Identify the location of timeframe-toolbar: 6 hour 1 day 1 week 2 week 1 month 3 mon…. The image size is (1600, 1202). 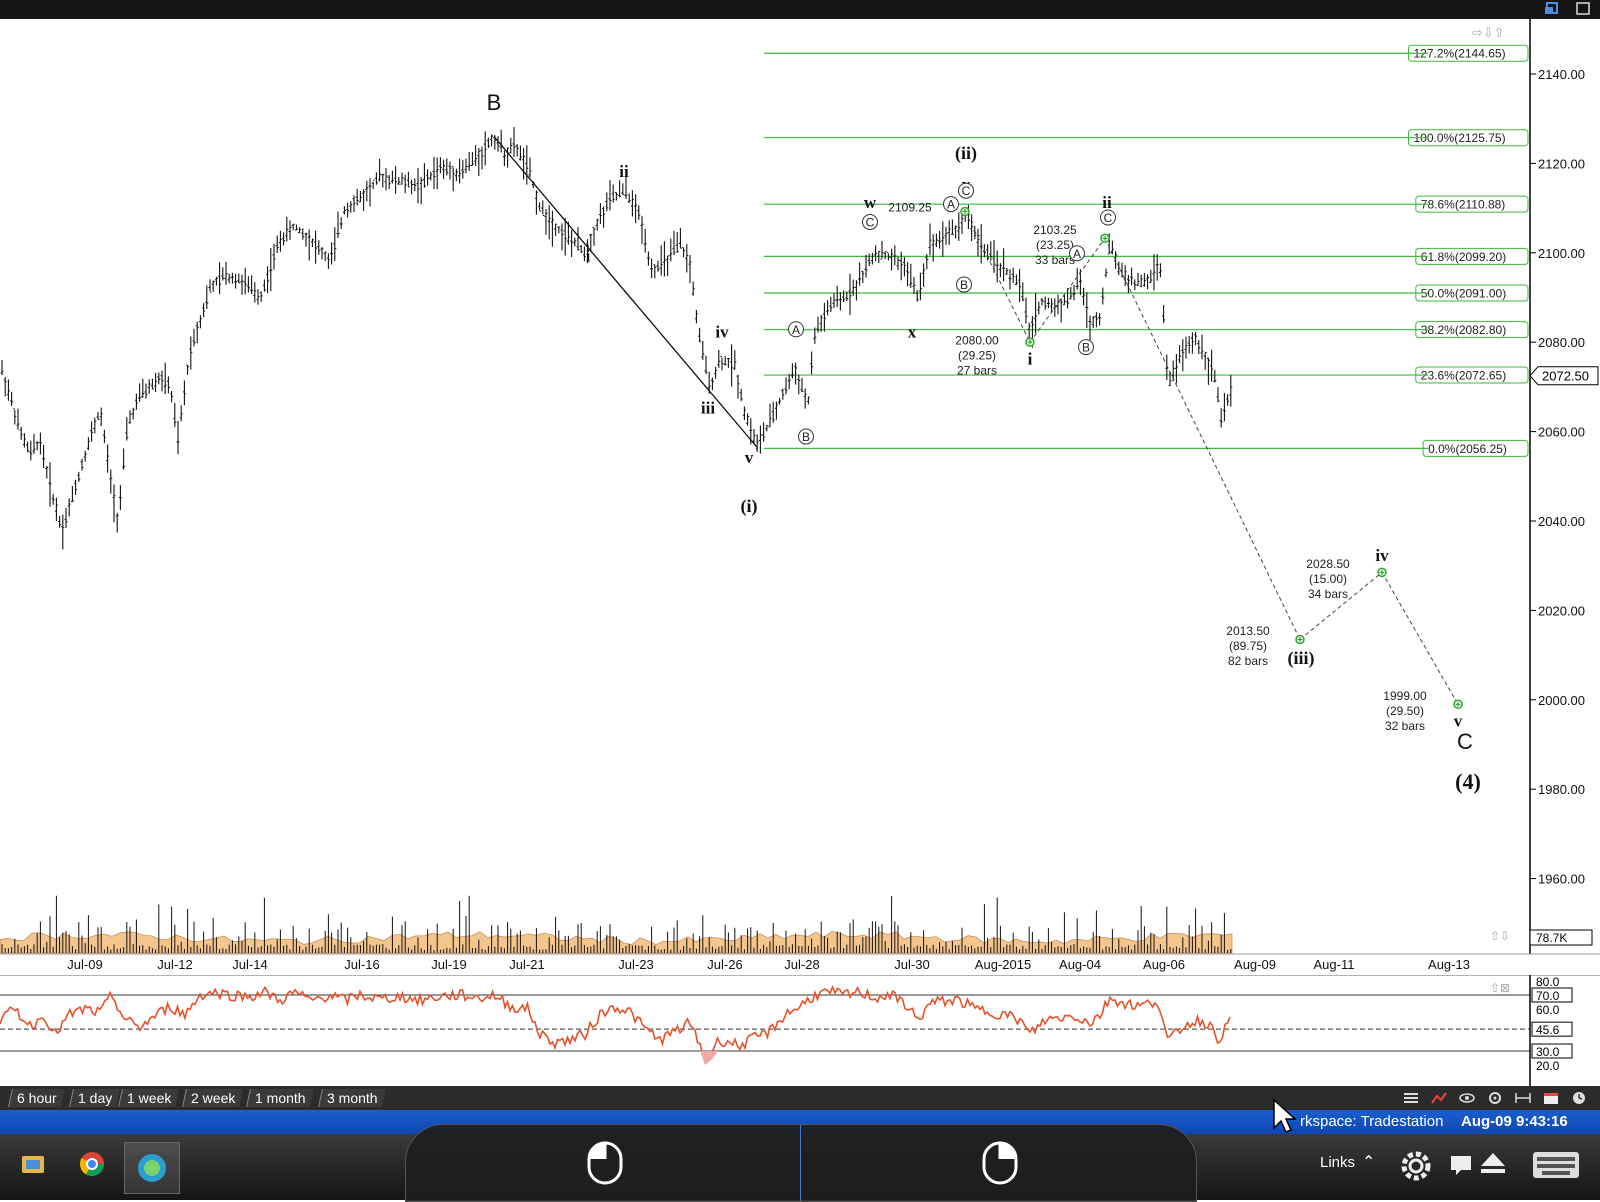
(800, 1098).